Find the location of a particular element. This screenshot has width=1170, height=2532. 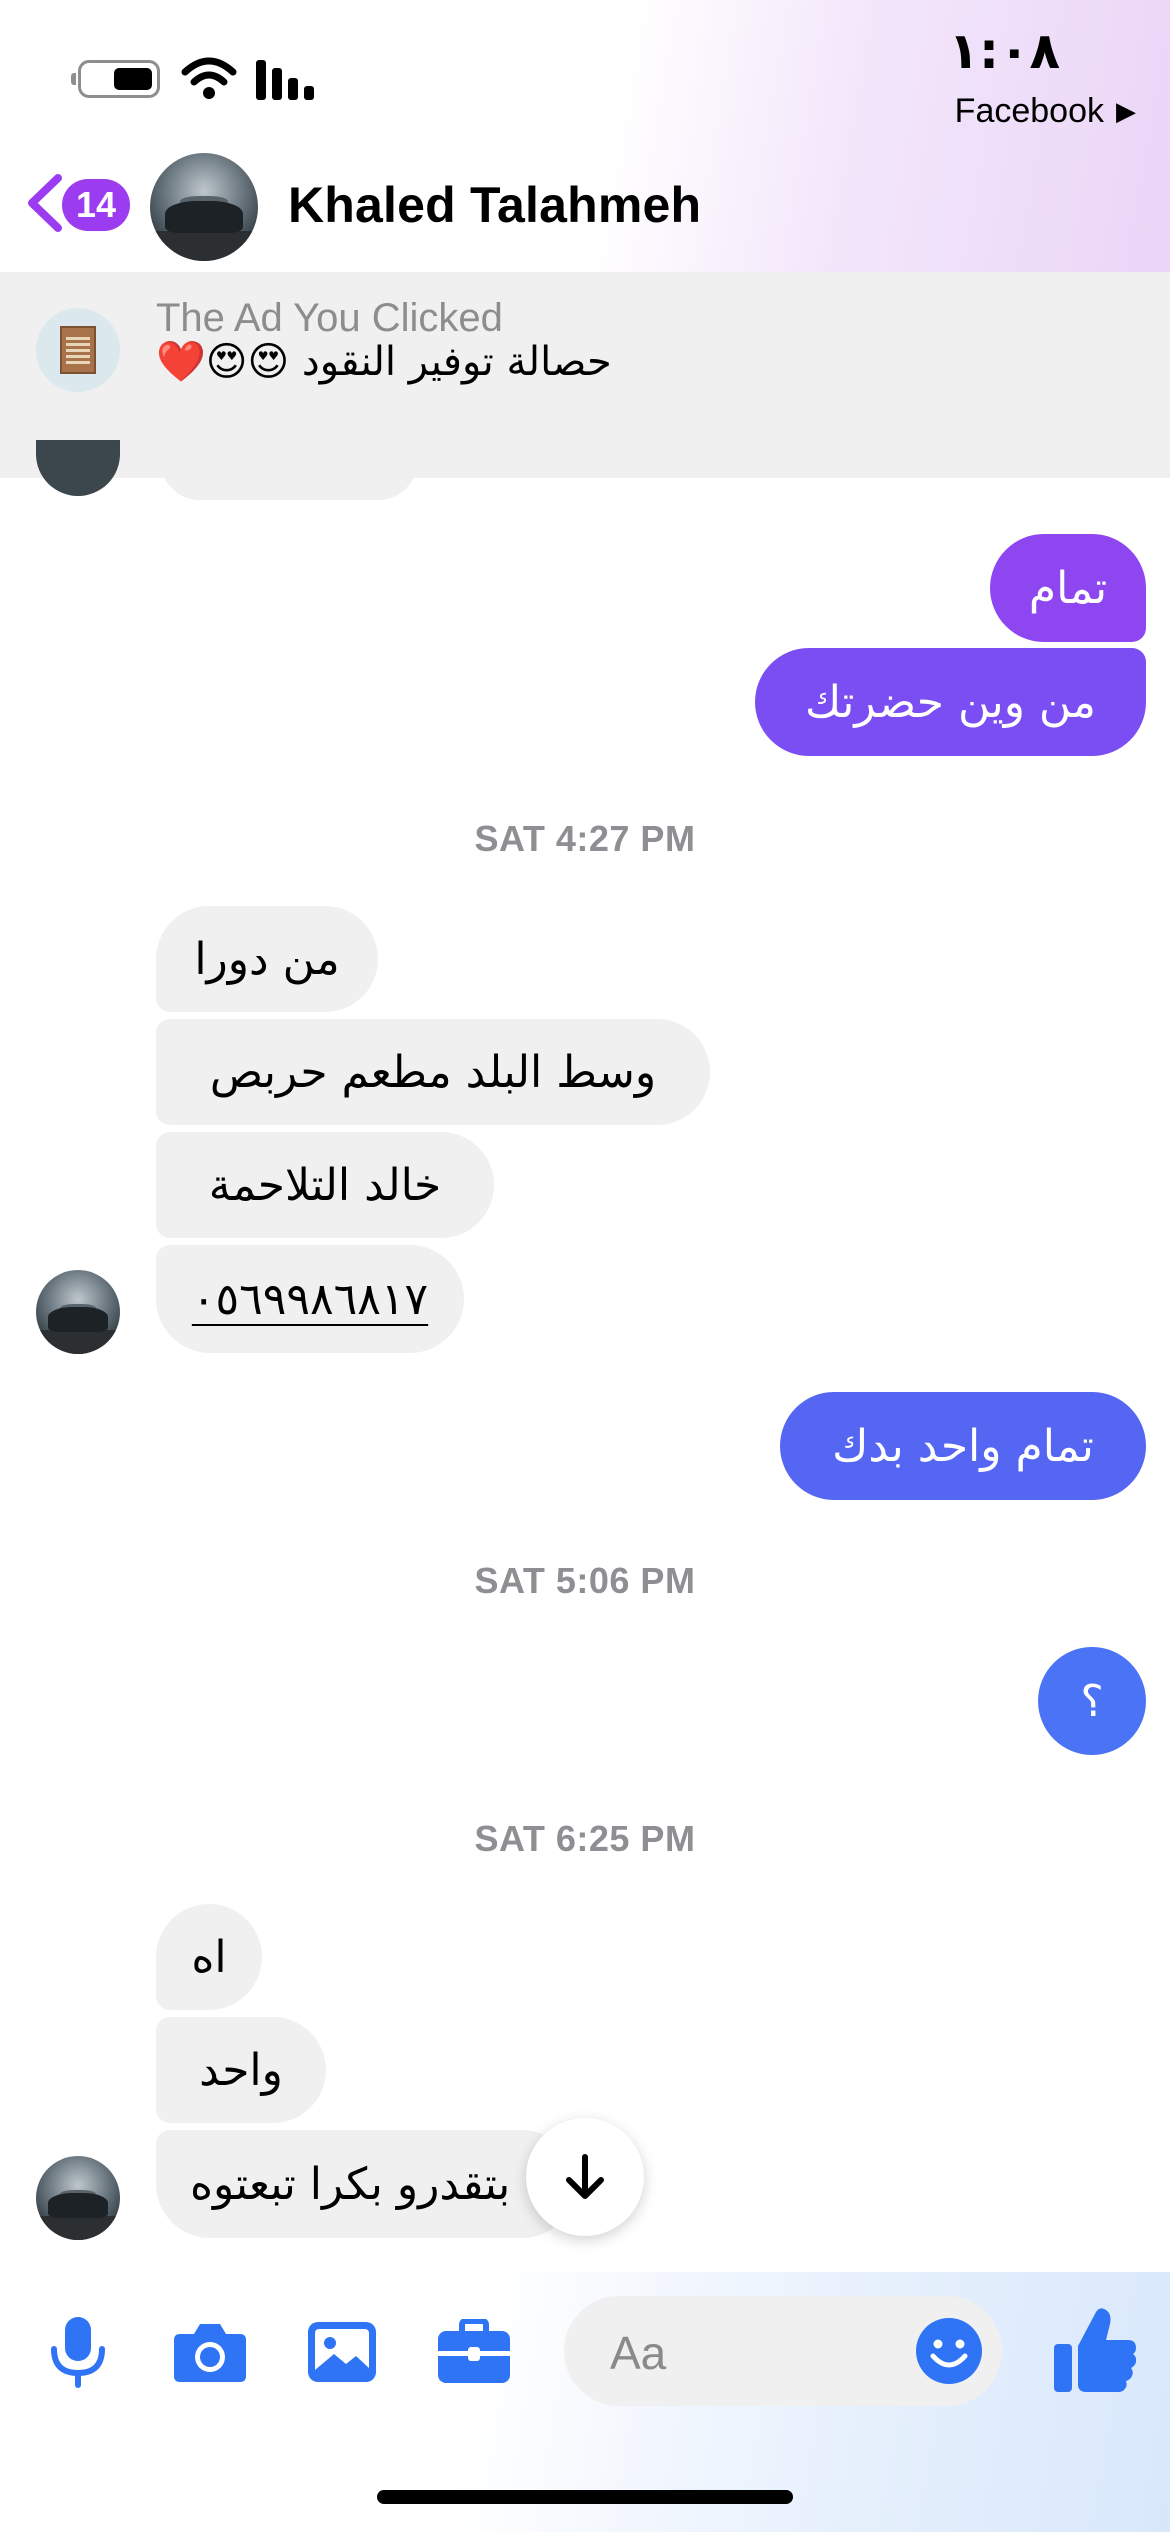

back-chevron-icon is located at coordinates (44, 203).